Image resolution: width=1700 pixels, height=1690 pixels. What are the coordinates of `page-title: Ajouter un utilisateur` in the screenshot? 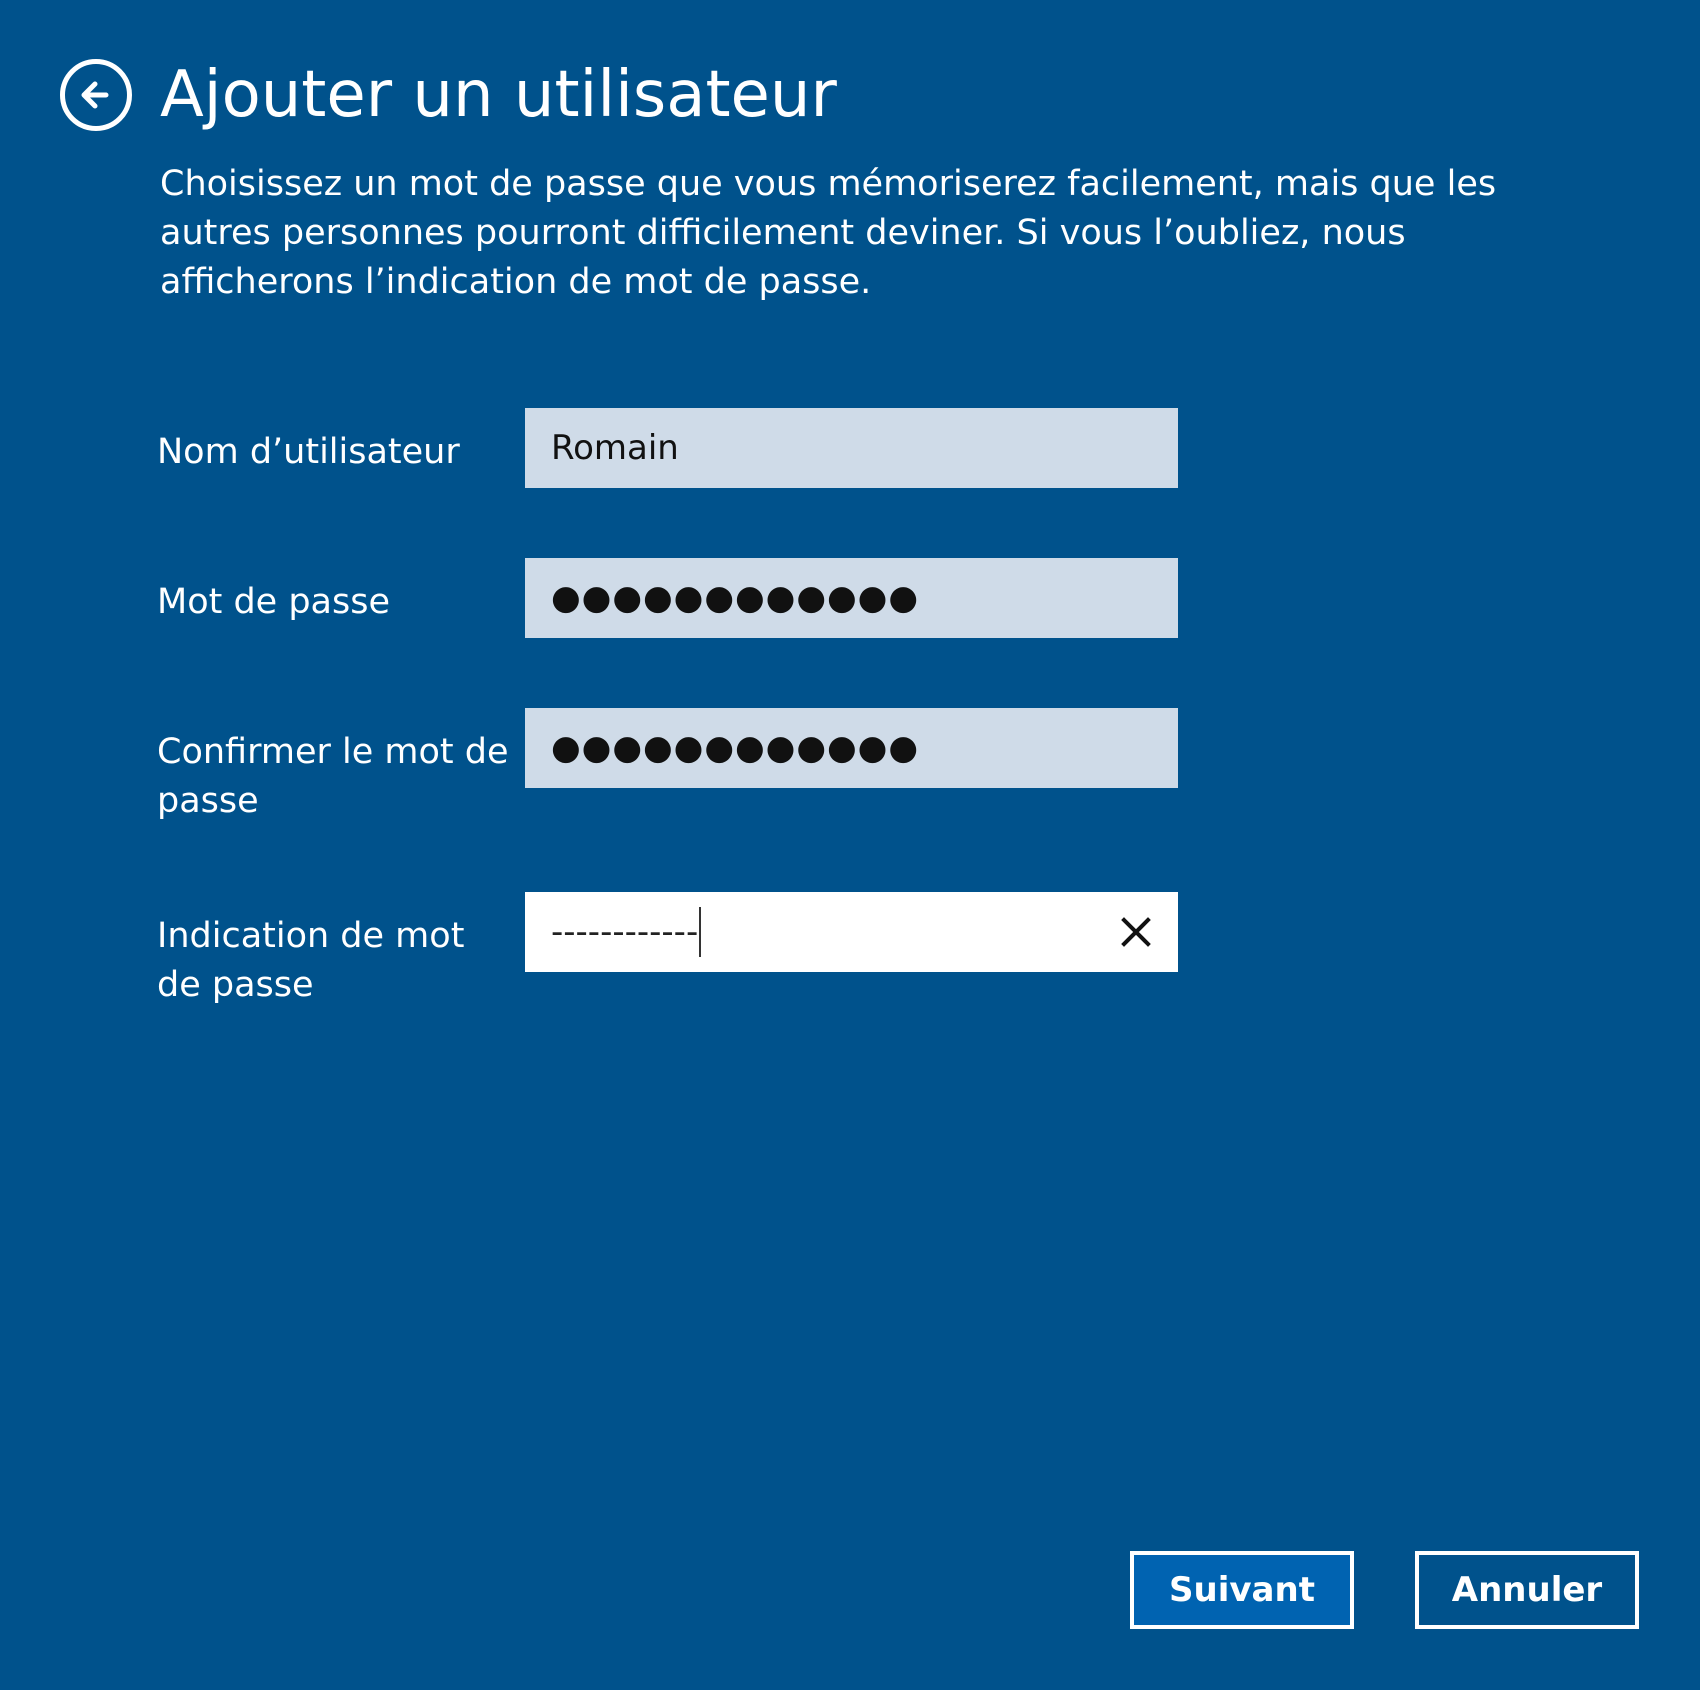 It's located at (498, 95).